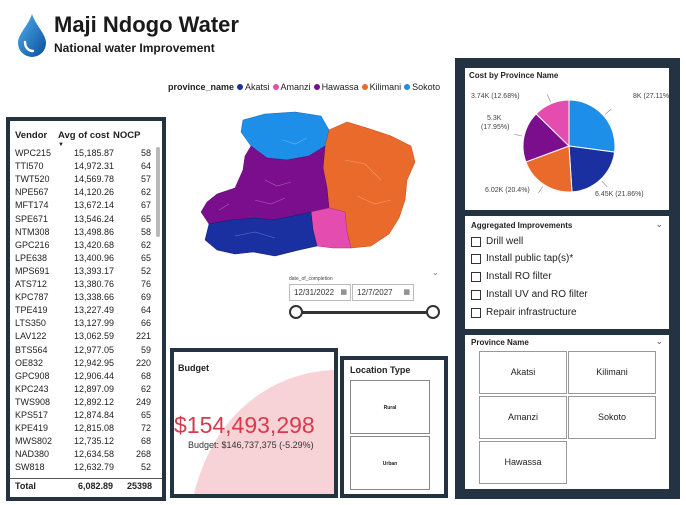 This screenshot has height=505, width=686. Describe the element at coordinates (82, 467) in the screenshot. I see `table-row: SW818 12,632.79 52` at that location.